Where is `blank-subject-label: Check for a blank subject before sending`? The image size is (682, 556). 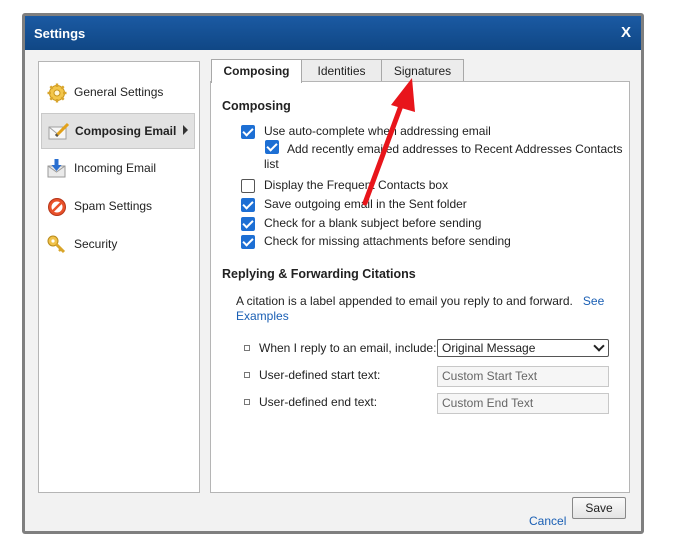
blank-subject-label: Check for a blank subject before sending is located at coordinates (373, 223).